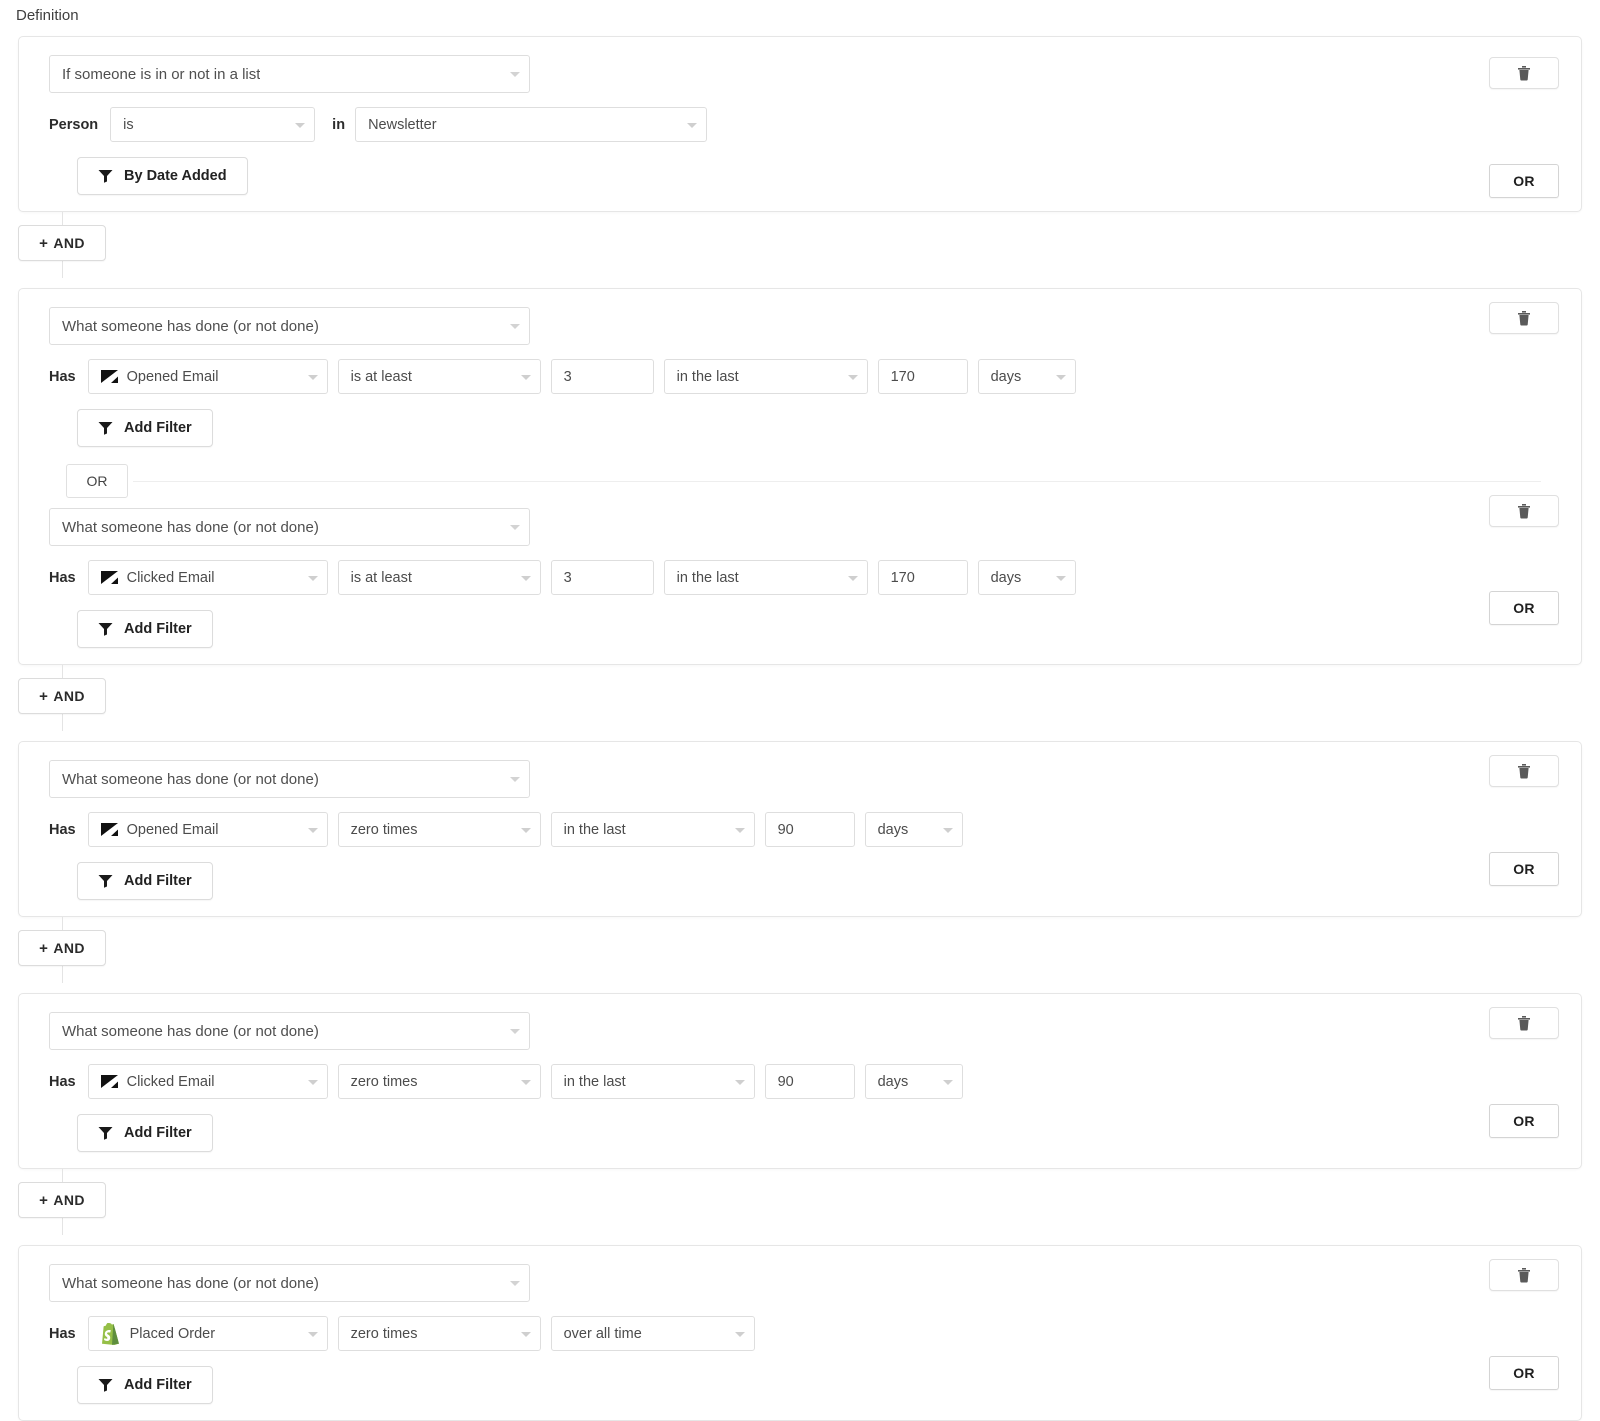 The height and width of the screenshot is (1421, 1600). What do you see at coordinates (809, 1081) in the screenshot?
I see `duration-input-4: 90` at bounding box center [809, 1081].